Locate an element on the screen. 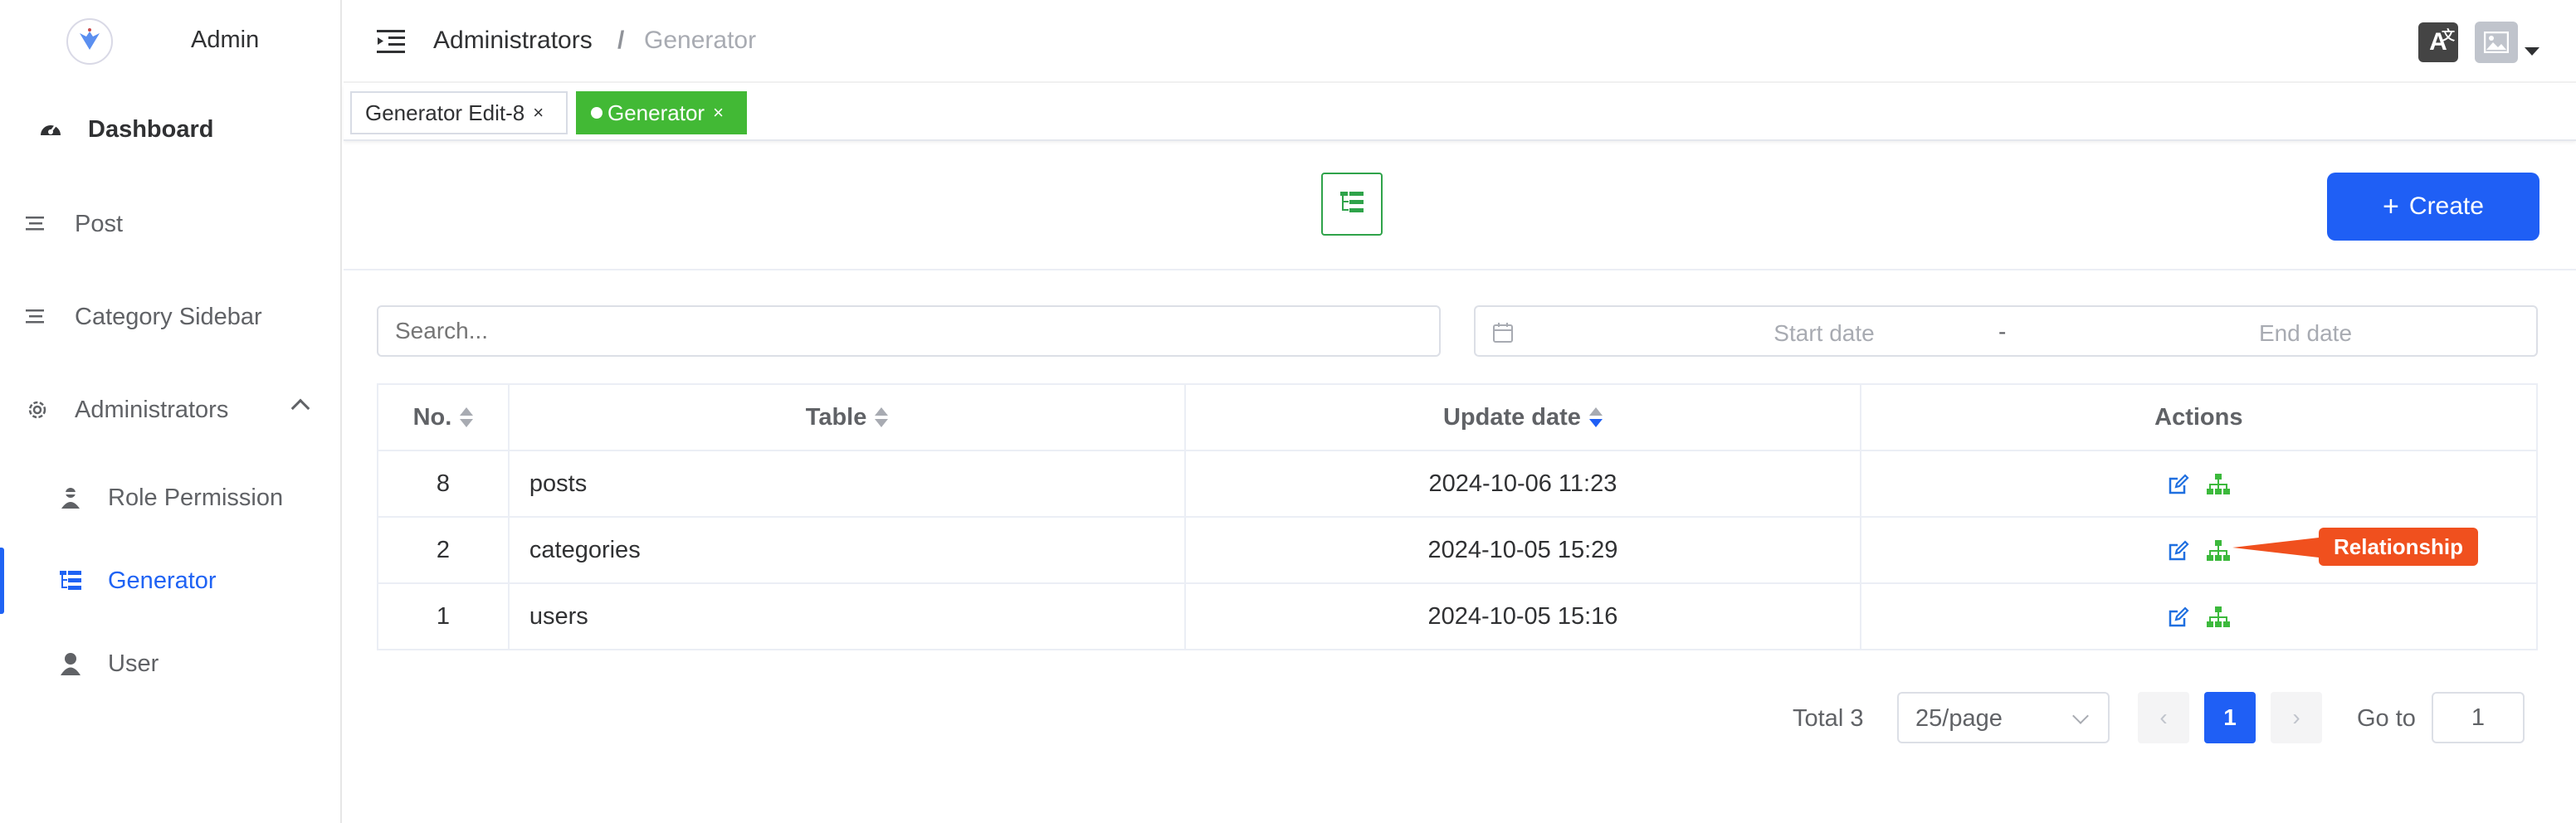 The width and height of the screenshot is (2576, 823). column-header-update-date: Update date is located at coordinates (1523, 417).